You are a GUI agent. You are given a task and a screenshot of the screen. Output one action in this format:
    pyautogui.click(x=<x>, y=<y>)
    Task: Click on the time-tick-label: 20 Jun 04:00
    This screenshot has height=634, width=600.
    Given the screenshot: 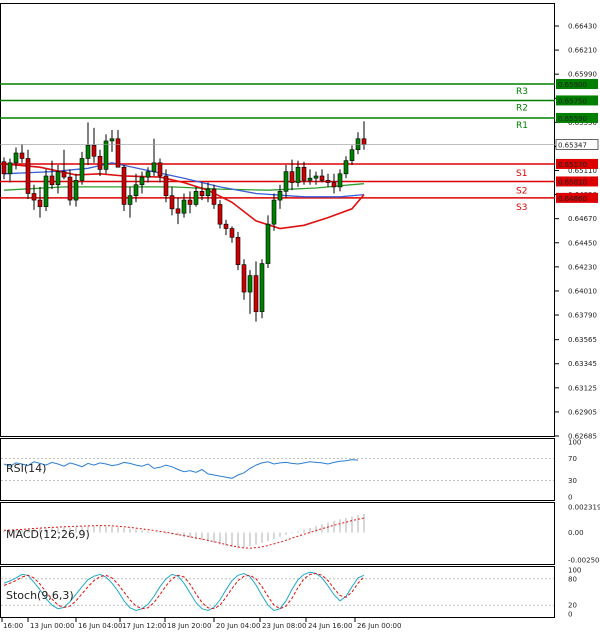 What is the action you would take?
    pyautogui.click(x=238, y=626)
    